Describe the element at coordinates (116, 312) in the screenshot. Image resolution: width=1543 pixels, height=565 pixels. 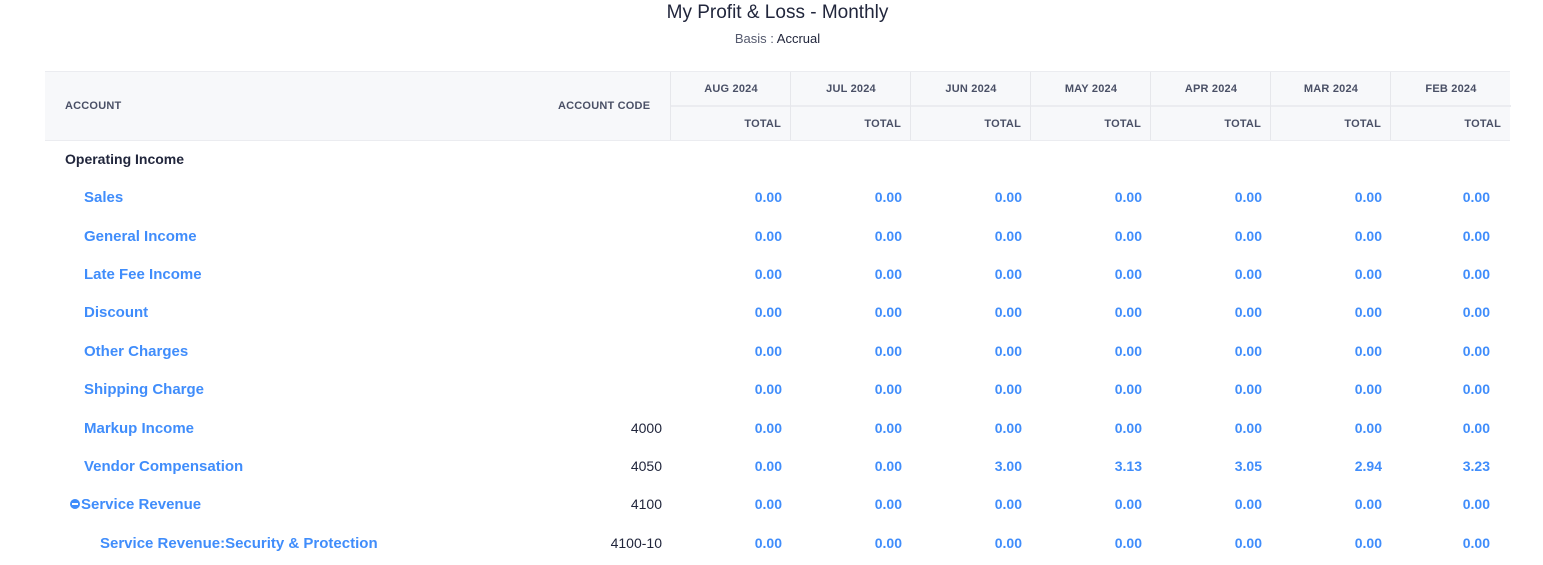
I see `account-name-link: Discount` at that location.